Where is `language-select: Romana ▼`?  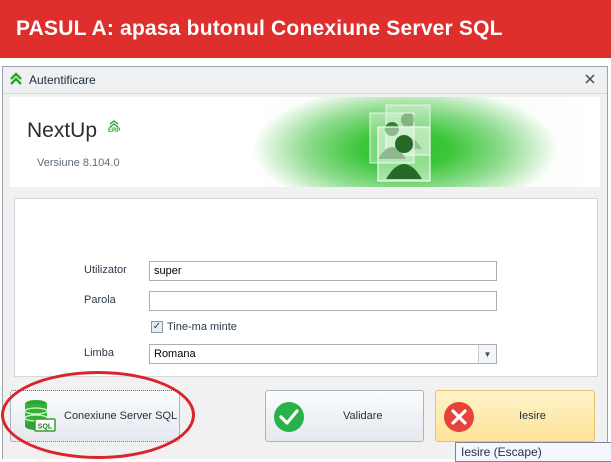
language-select: Romana ▼ is located at coordinates (323, 354).